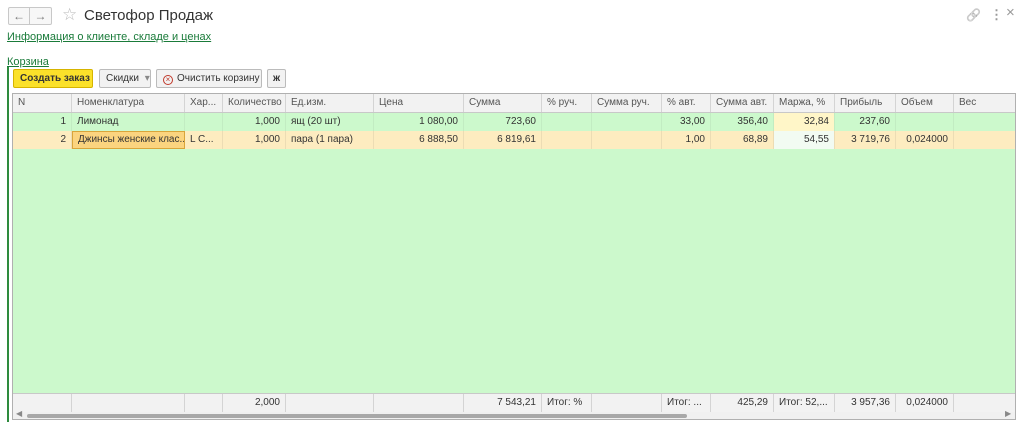  I want to click on more-menu-icon: ⋮, so click(996, 15).